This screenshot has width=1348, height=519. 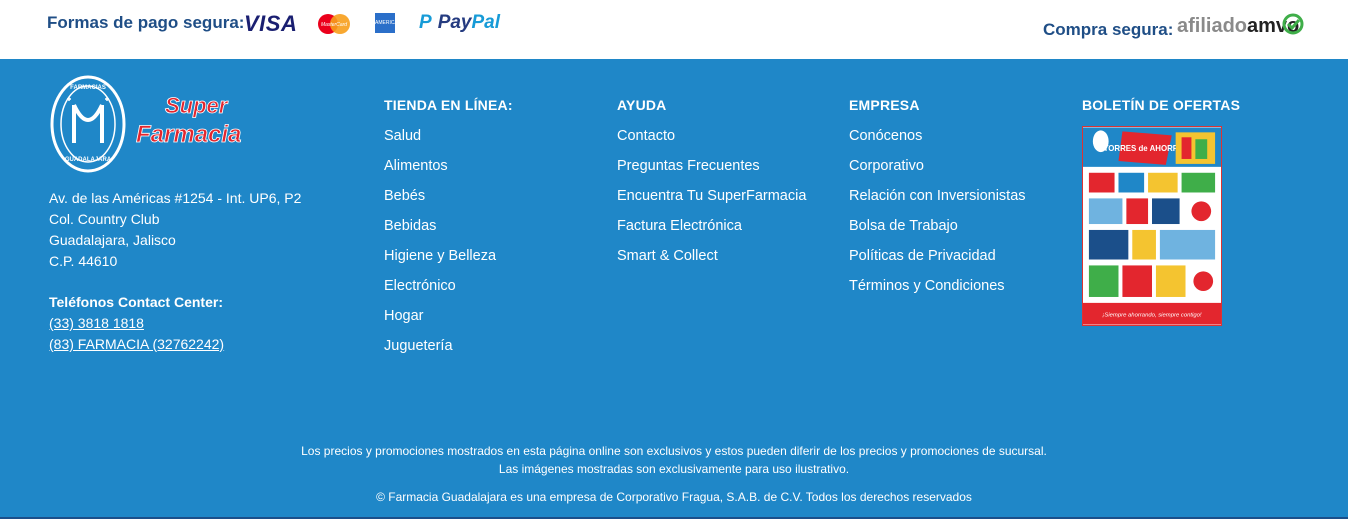 What do you see at coordinates (1293, 24) in the screenshot?
I see `amvo-check-icon` at bounding box center [1293, 24].